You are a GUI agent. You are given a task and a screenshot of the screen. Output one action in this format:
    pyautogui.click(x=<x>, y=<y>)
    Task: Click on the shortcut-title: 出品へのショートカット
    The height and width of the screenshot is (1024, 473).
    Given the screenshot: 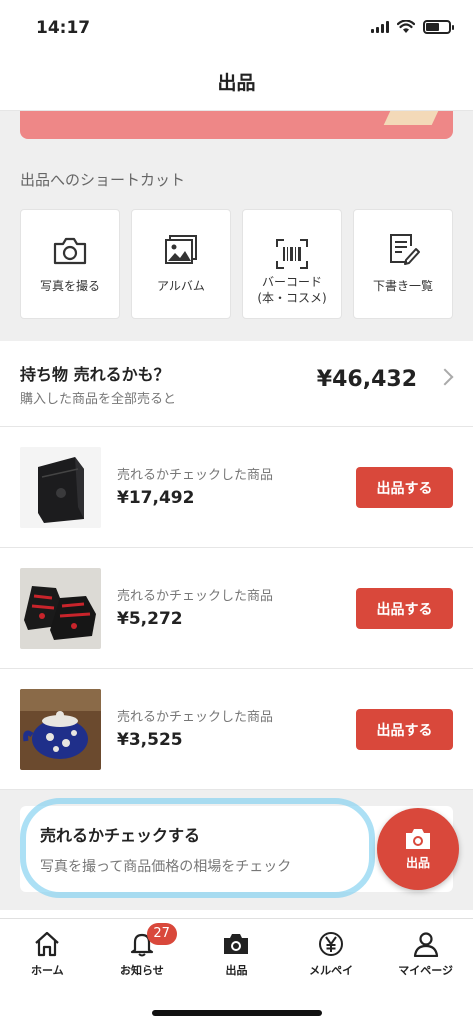 What is the action you would take?
    pyautogui.click(x=103, y=180)
    